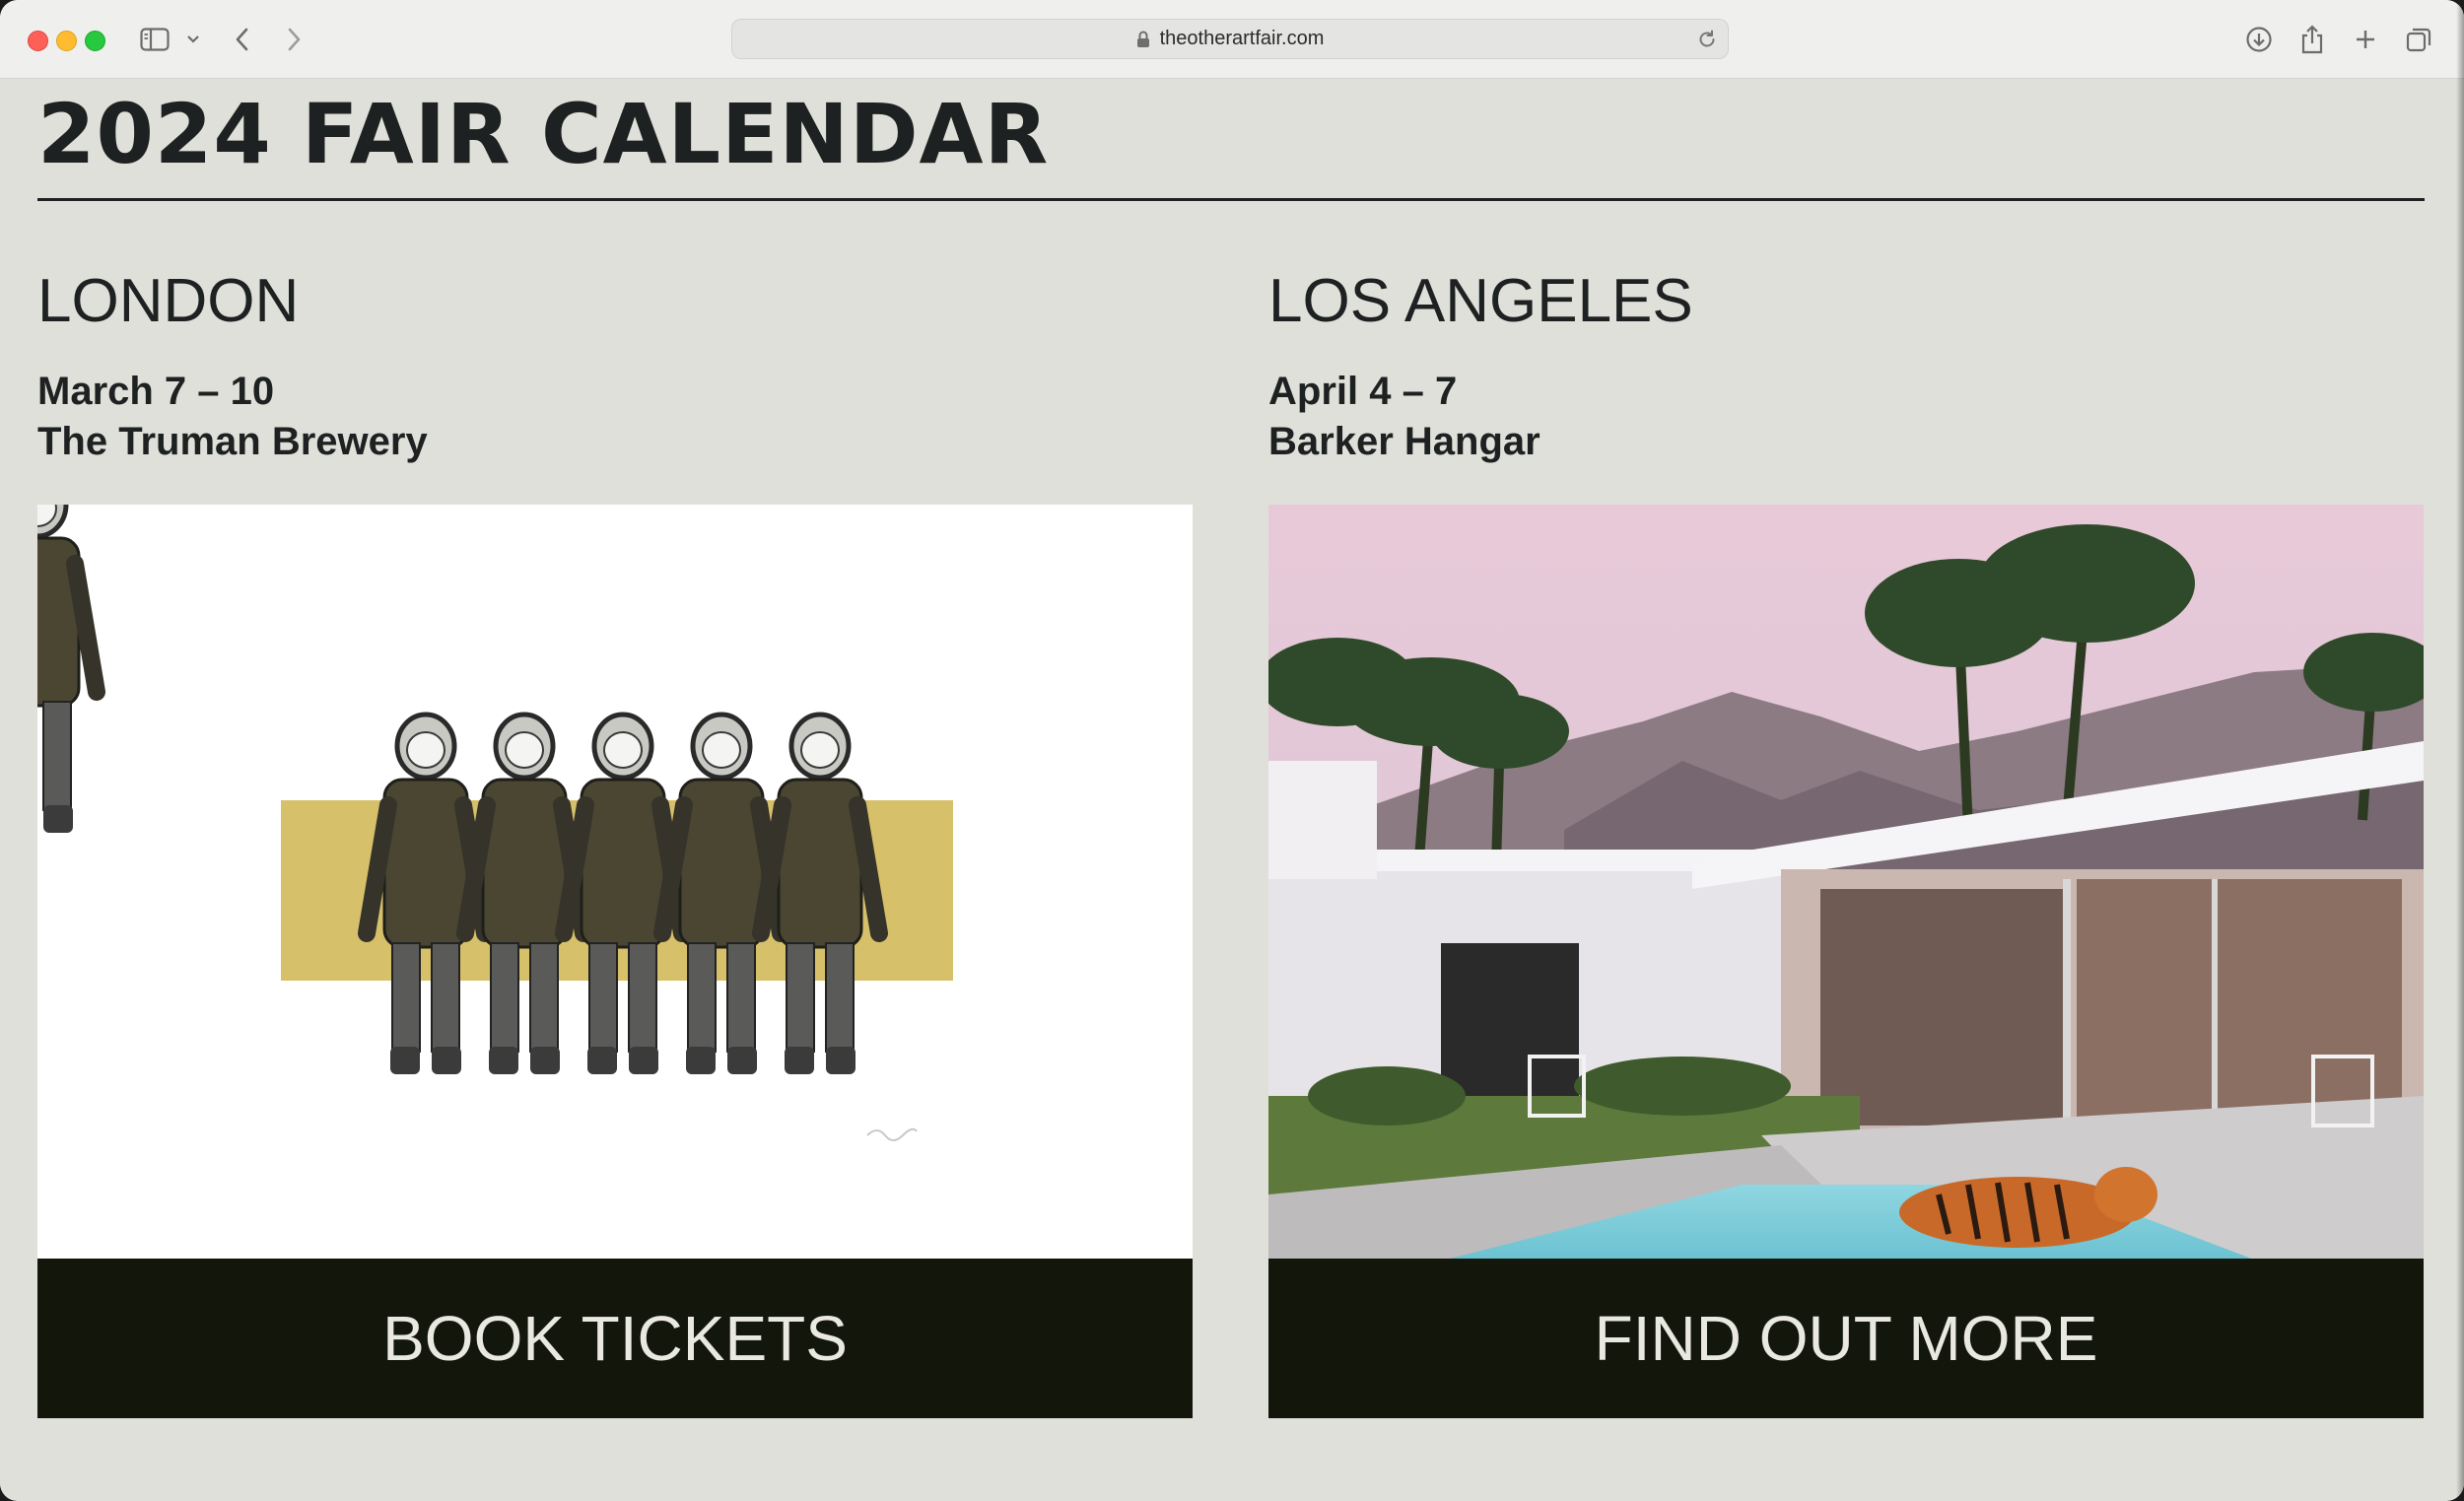 Image resolution: width=2464 pixels, height=1501 pixels. I want to click on maximize-window-button, so click(95, 41).